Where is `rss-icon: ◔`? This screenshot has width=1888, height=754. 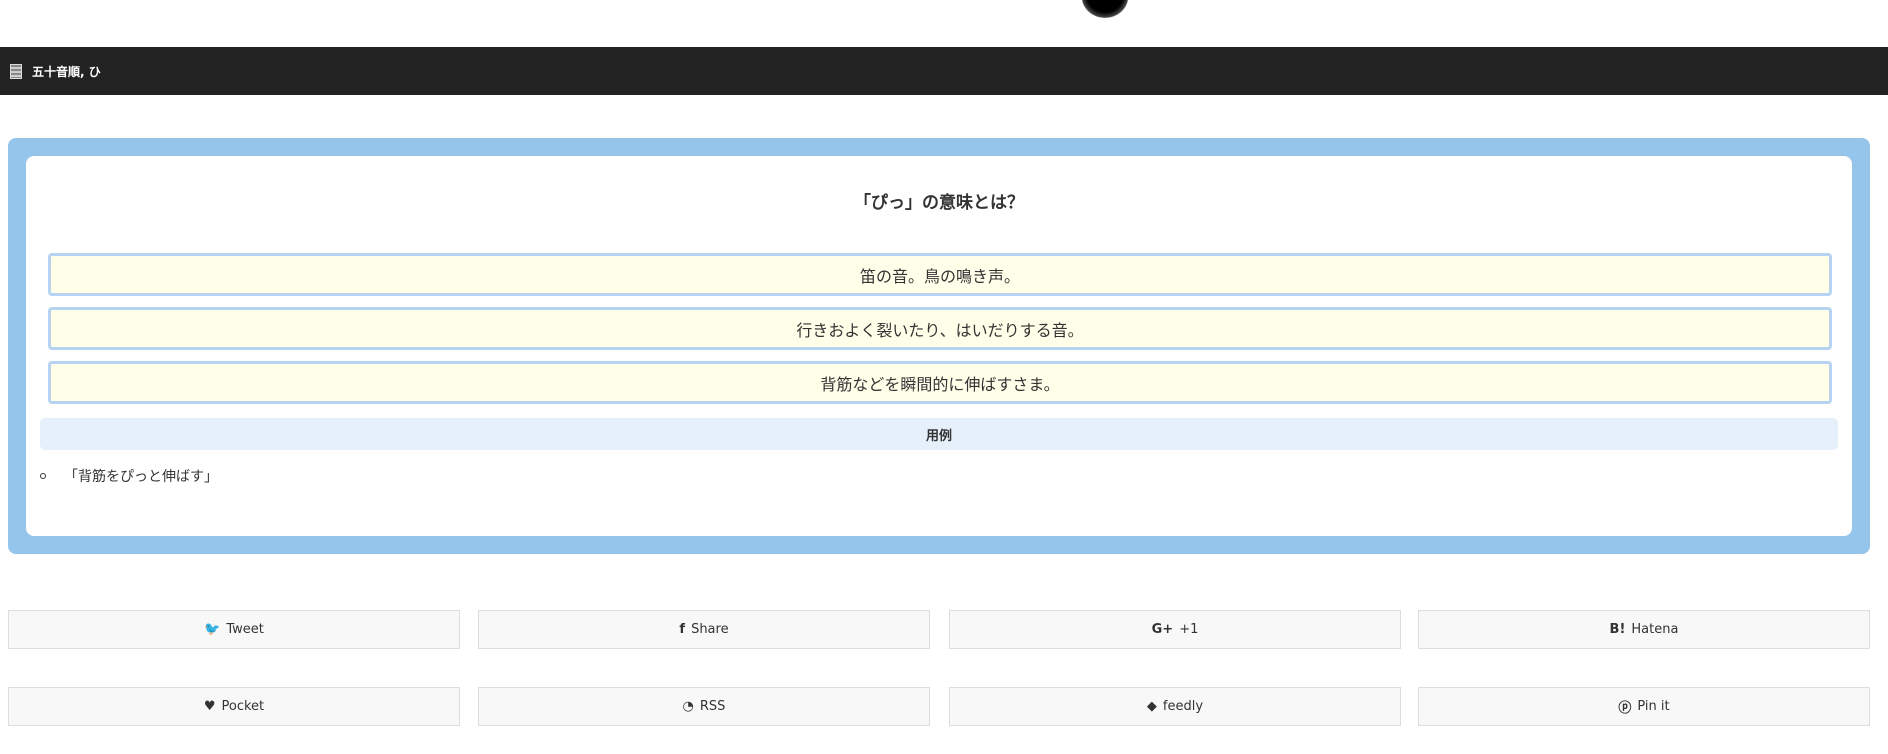
rss-icon: ◔ is located at coordinates (688, 706).